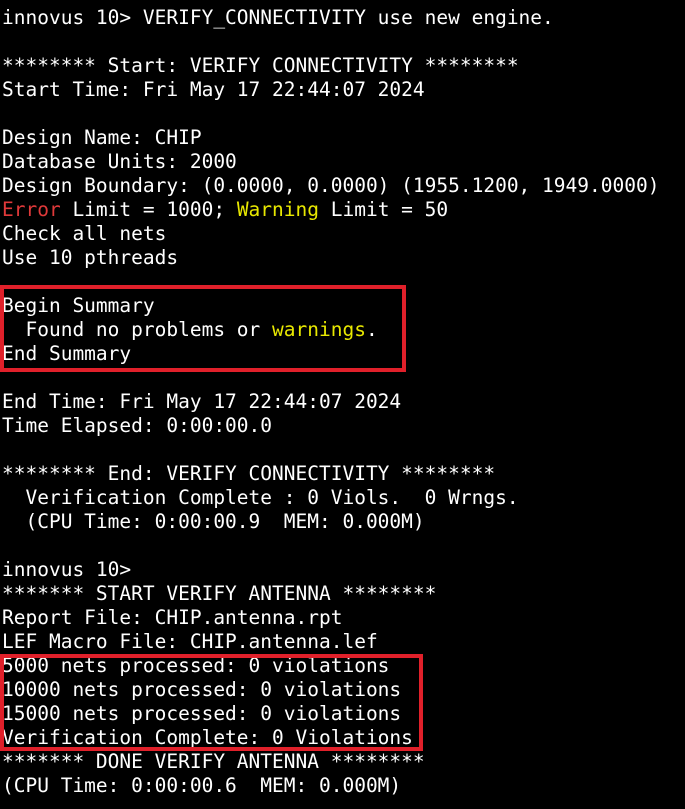 This screenshot has height=809, width=685. I want to click on terminal-line: (CPU Time: 0:00:00.9 MEM: 0.000M), so click(342, 522).